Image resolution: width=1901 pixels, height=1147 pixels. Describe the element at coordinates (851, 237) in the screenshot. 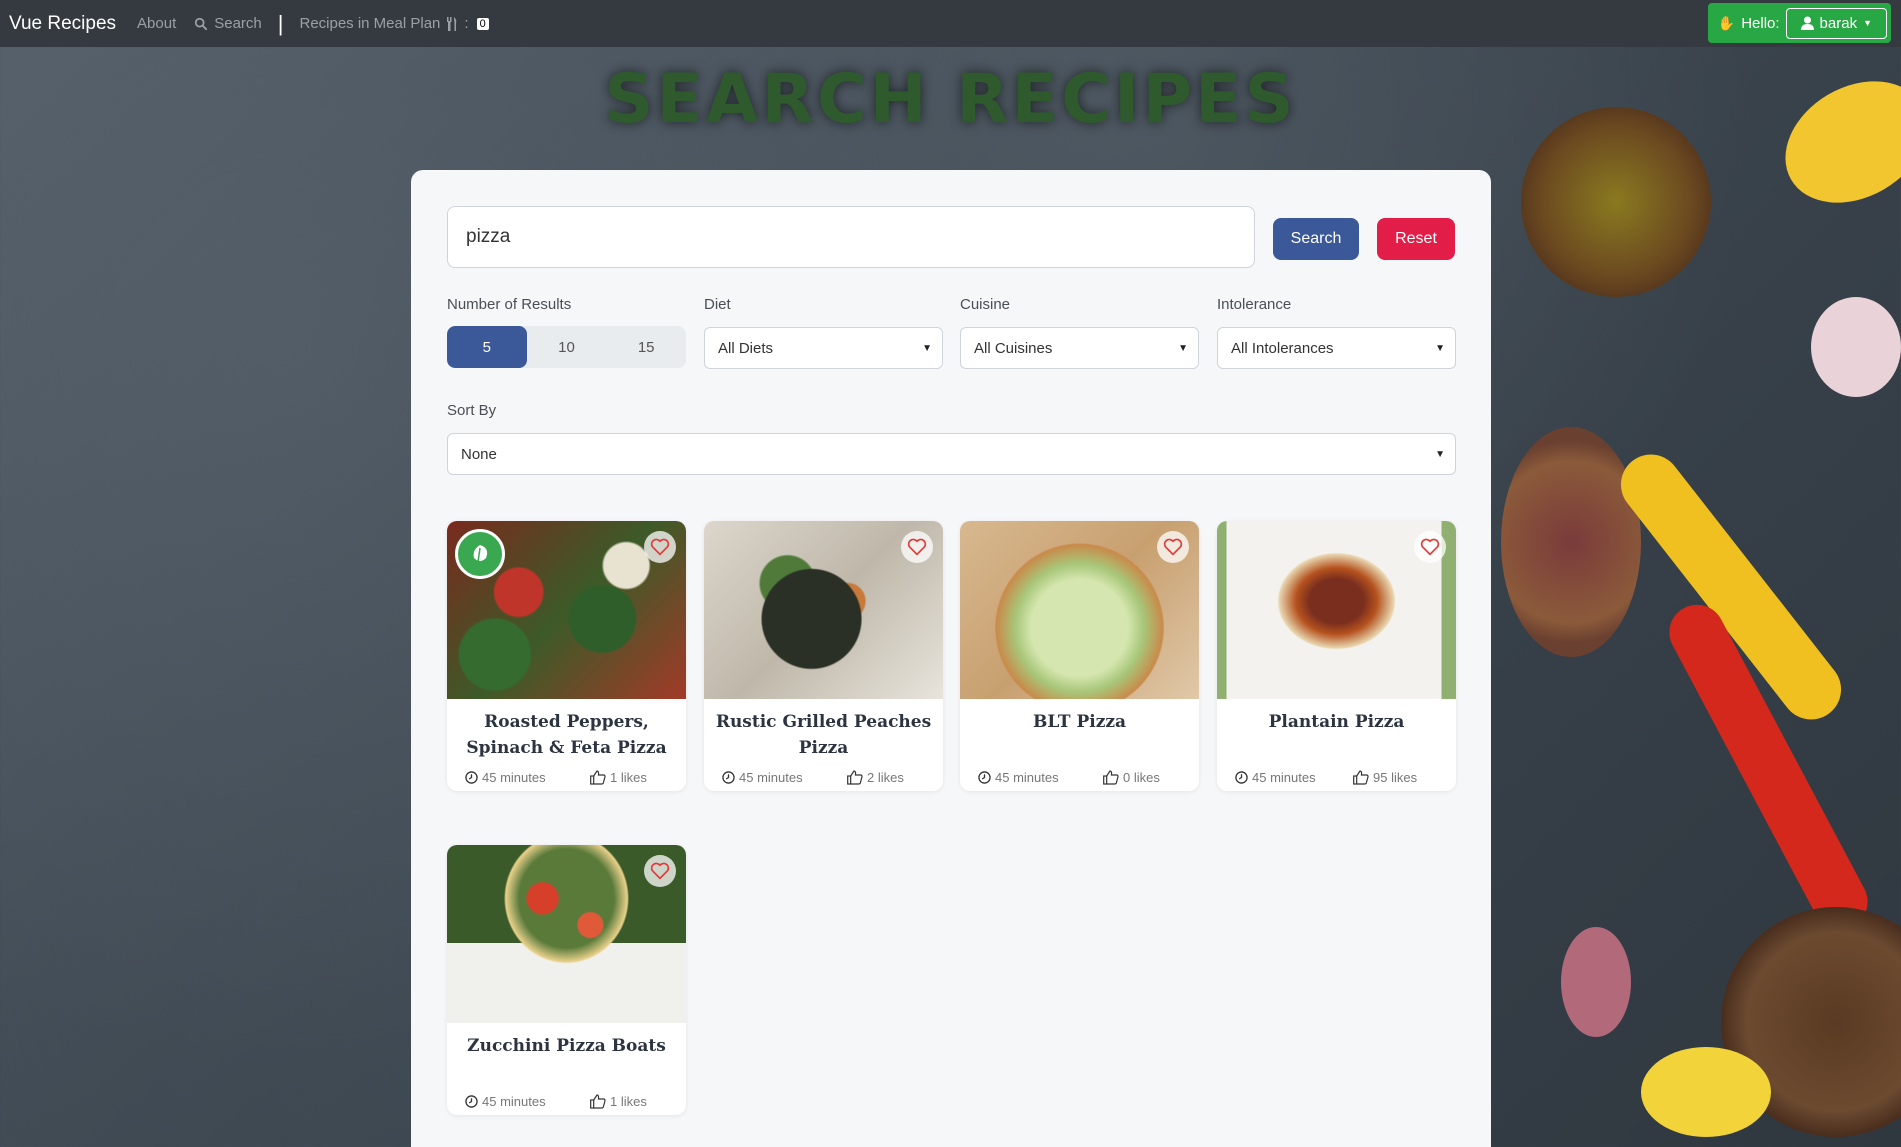

I see `search-input` at that location.